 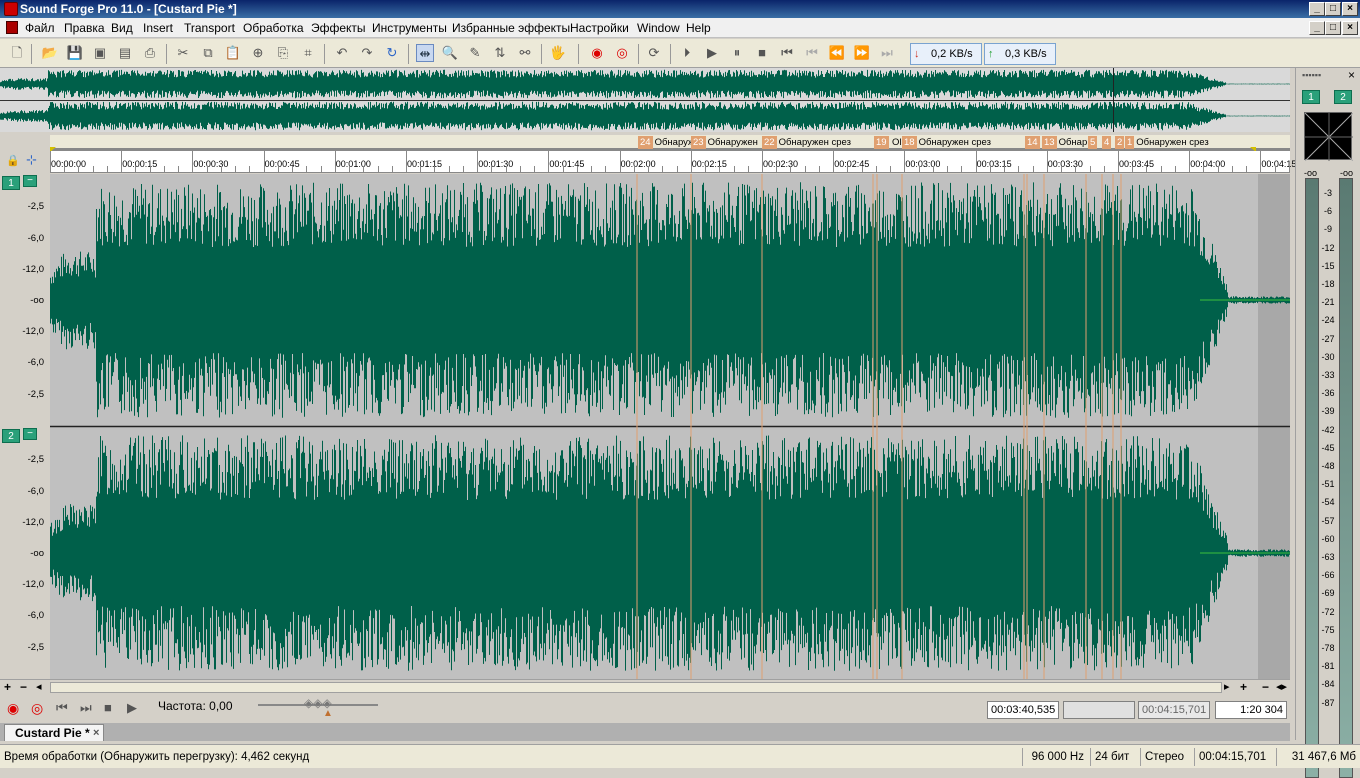 I want to click on maximize-window-button: □, so click(x=1333, y=9).